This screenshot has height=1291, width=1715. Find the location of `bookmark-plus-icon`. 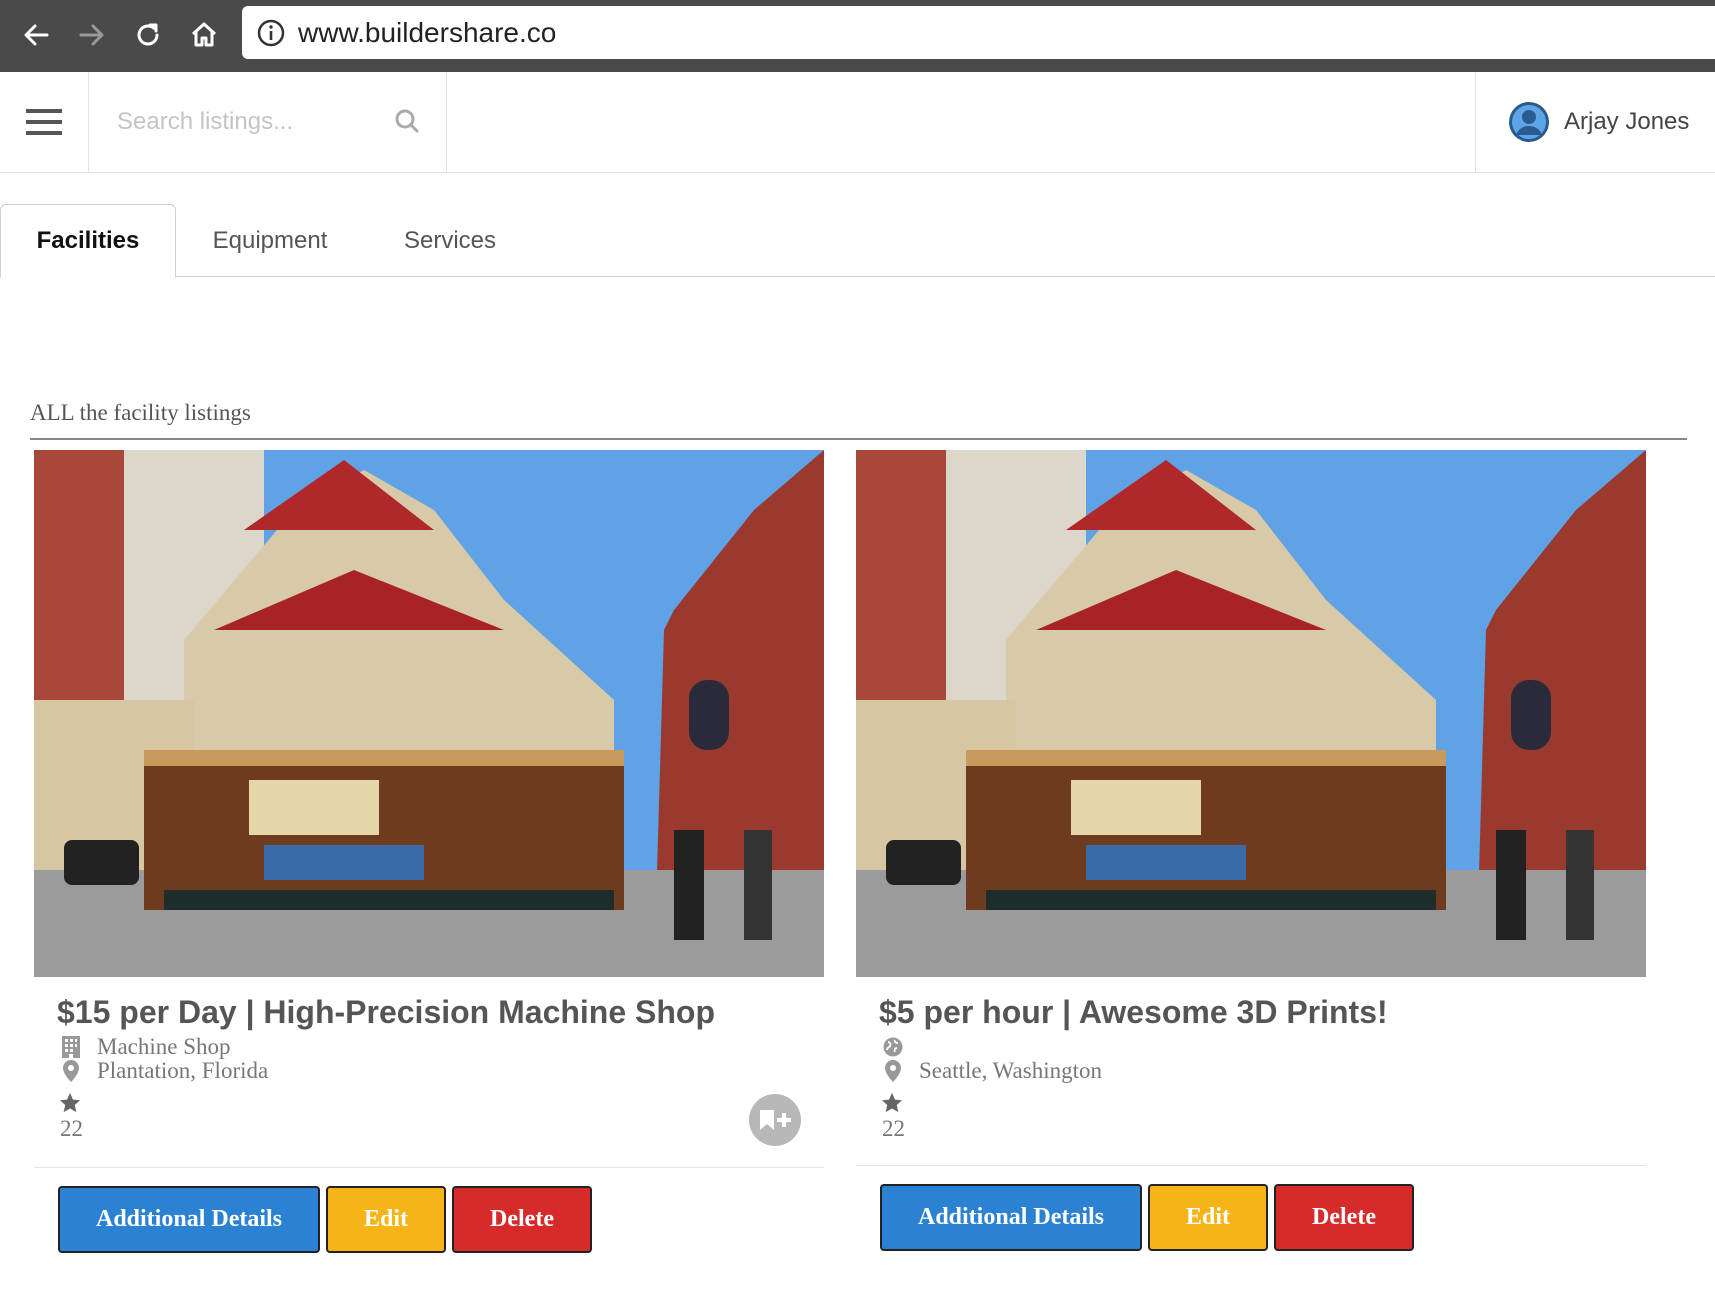

bookmark-plus-icon is located at coordinates (775, 1120).